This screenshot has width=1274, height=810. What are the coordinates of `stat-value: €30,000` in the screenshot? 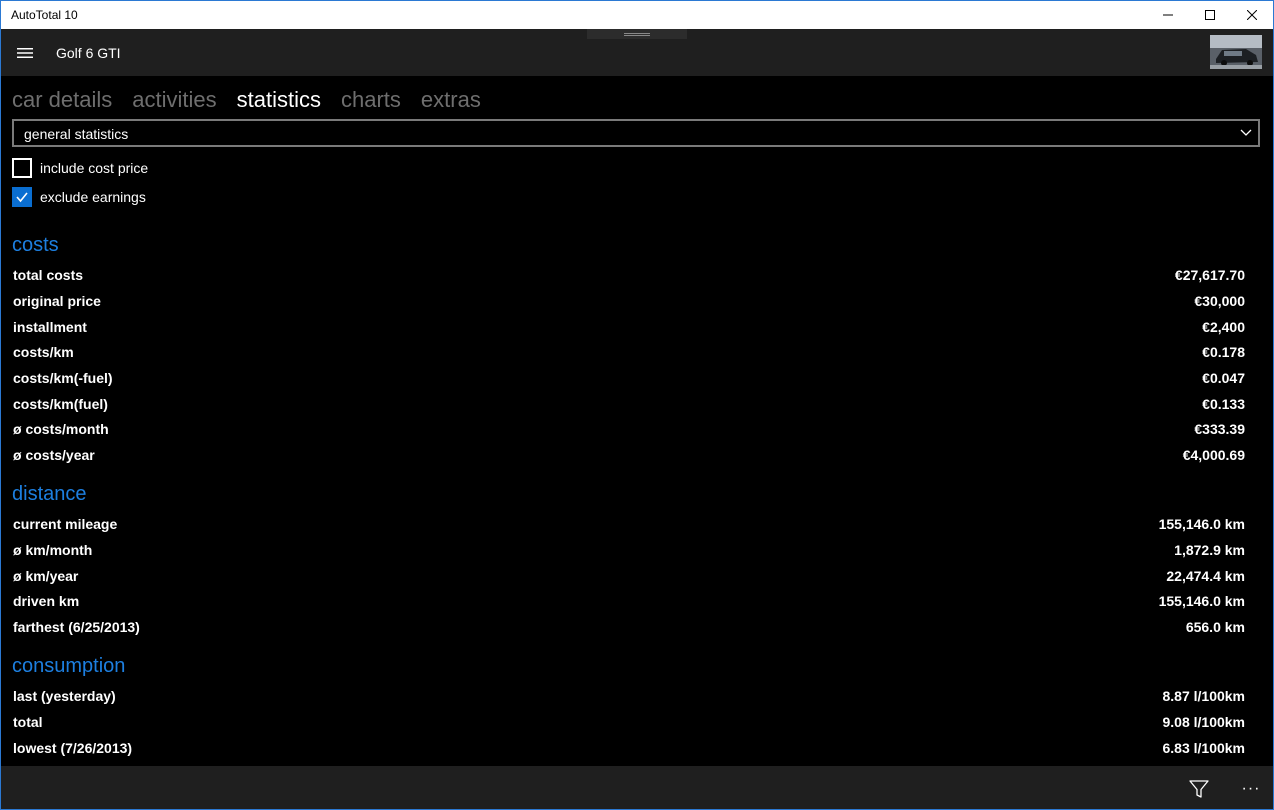 It's located at (1219, 301).